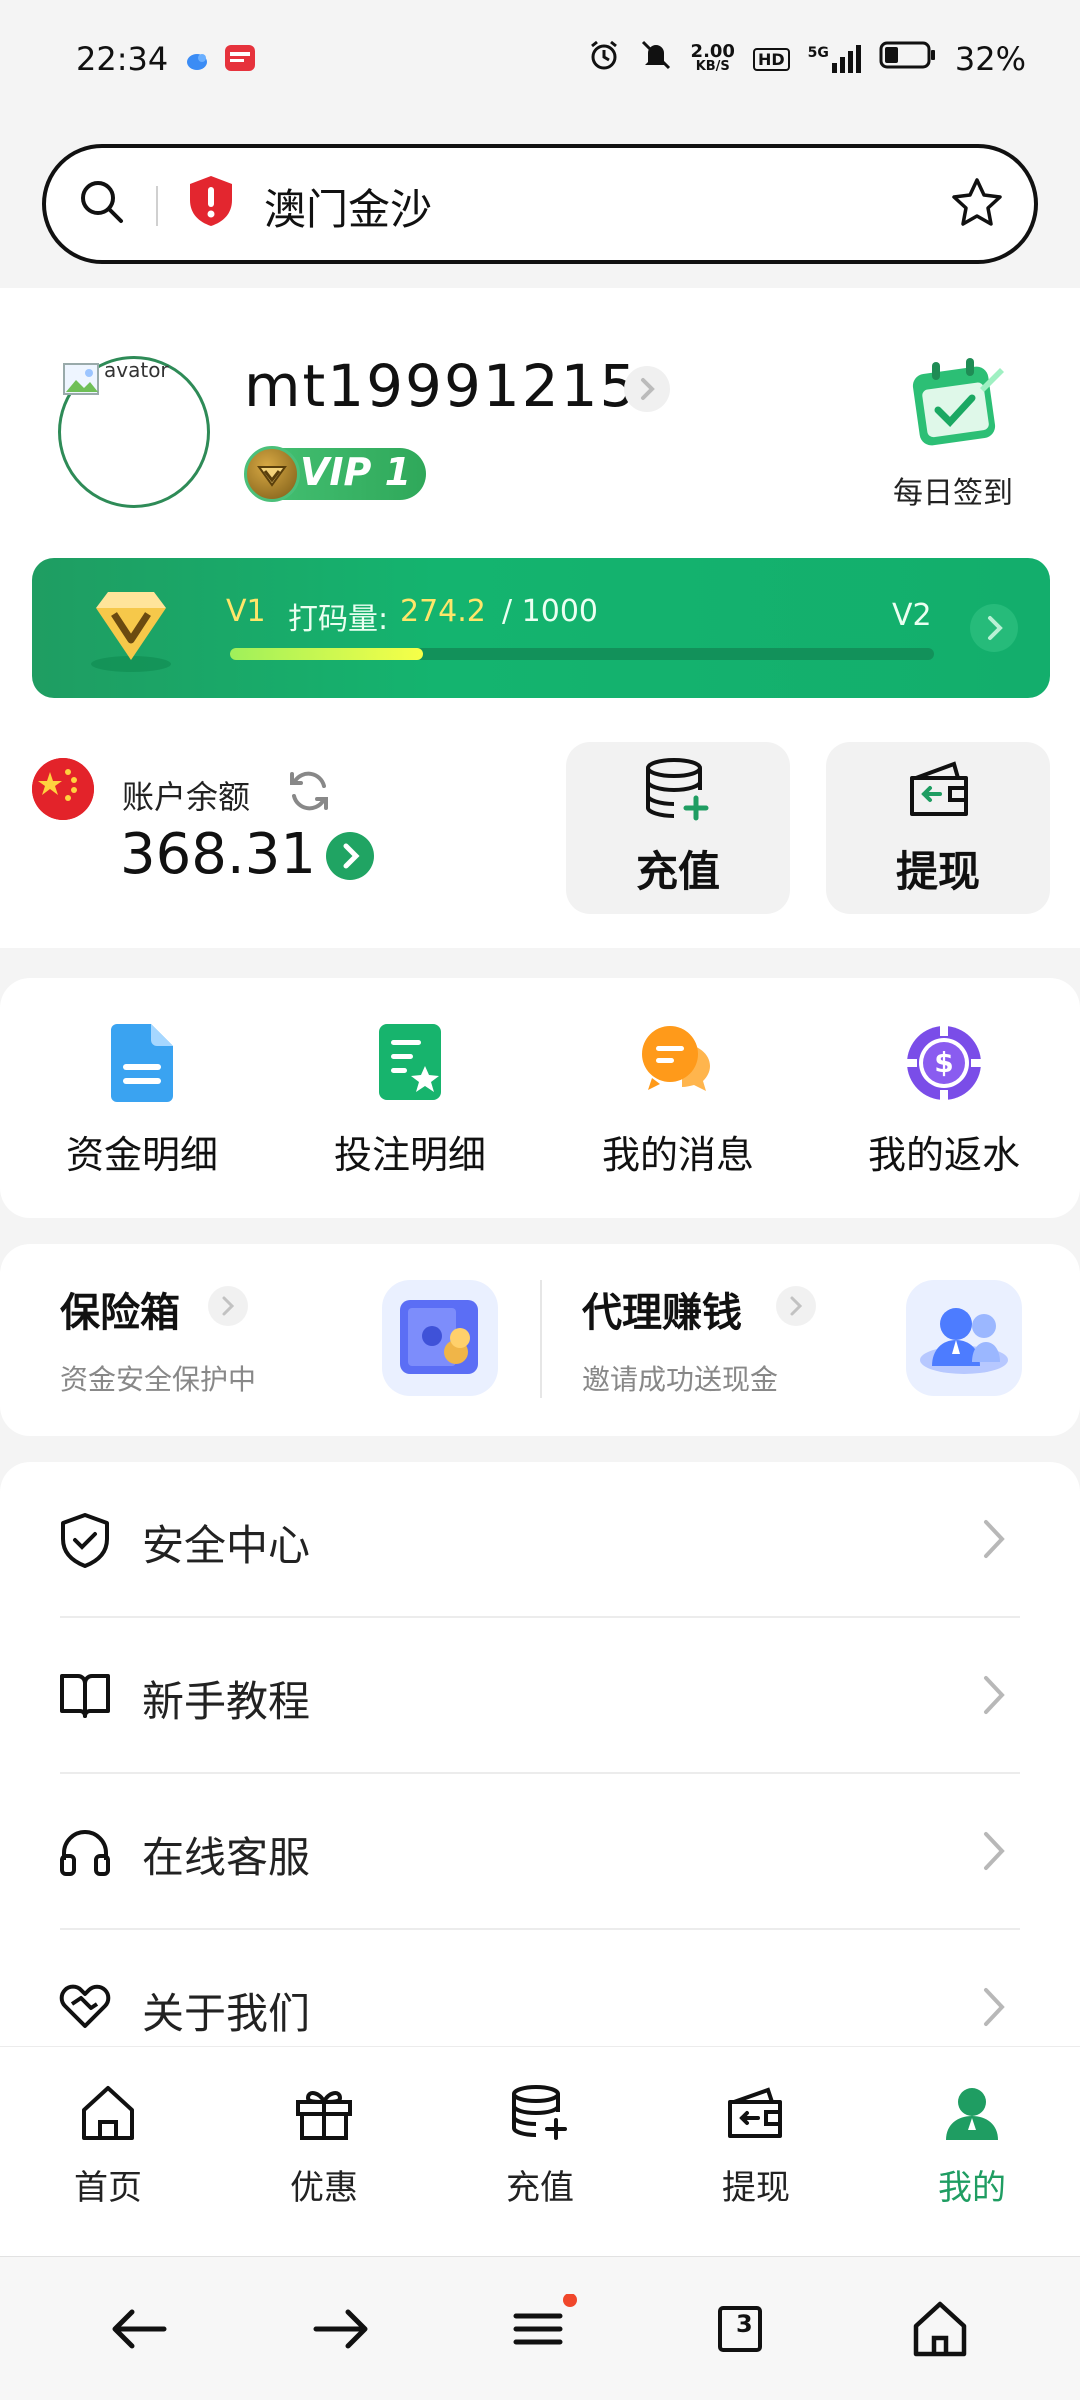  What do you see at coordinates (676, 1058) in the screenshot?
I see `chat-bubbles-icon` at bounding box center [676, 1058].